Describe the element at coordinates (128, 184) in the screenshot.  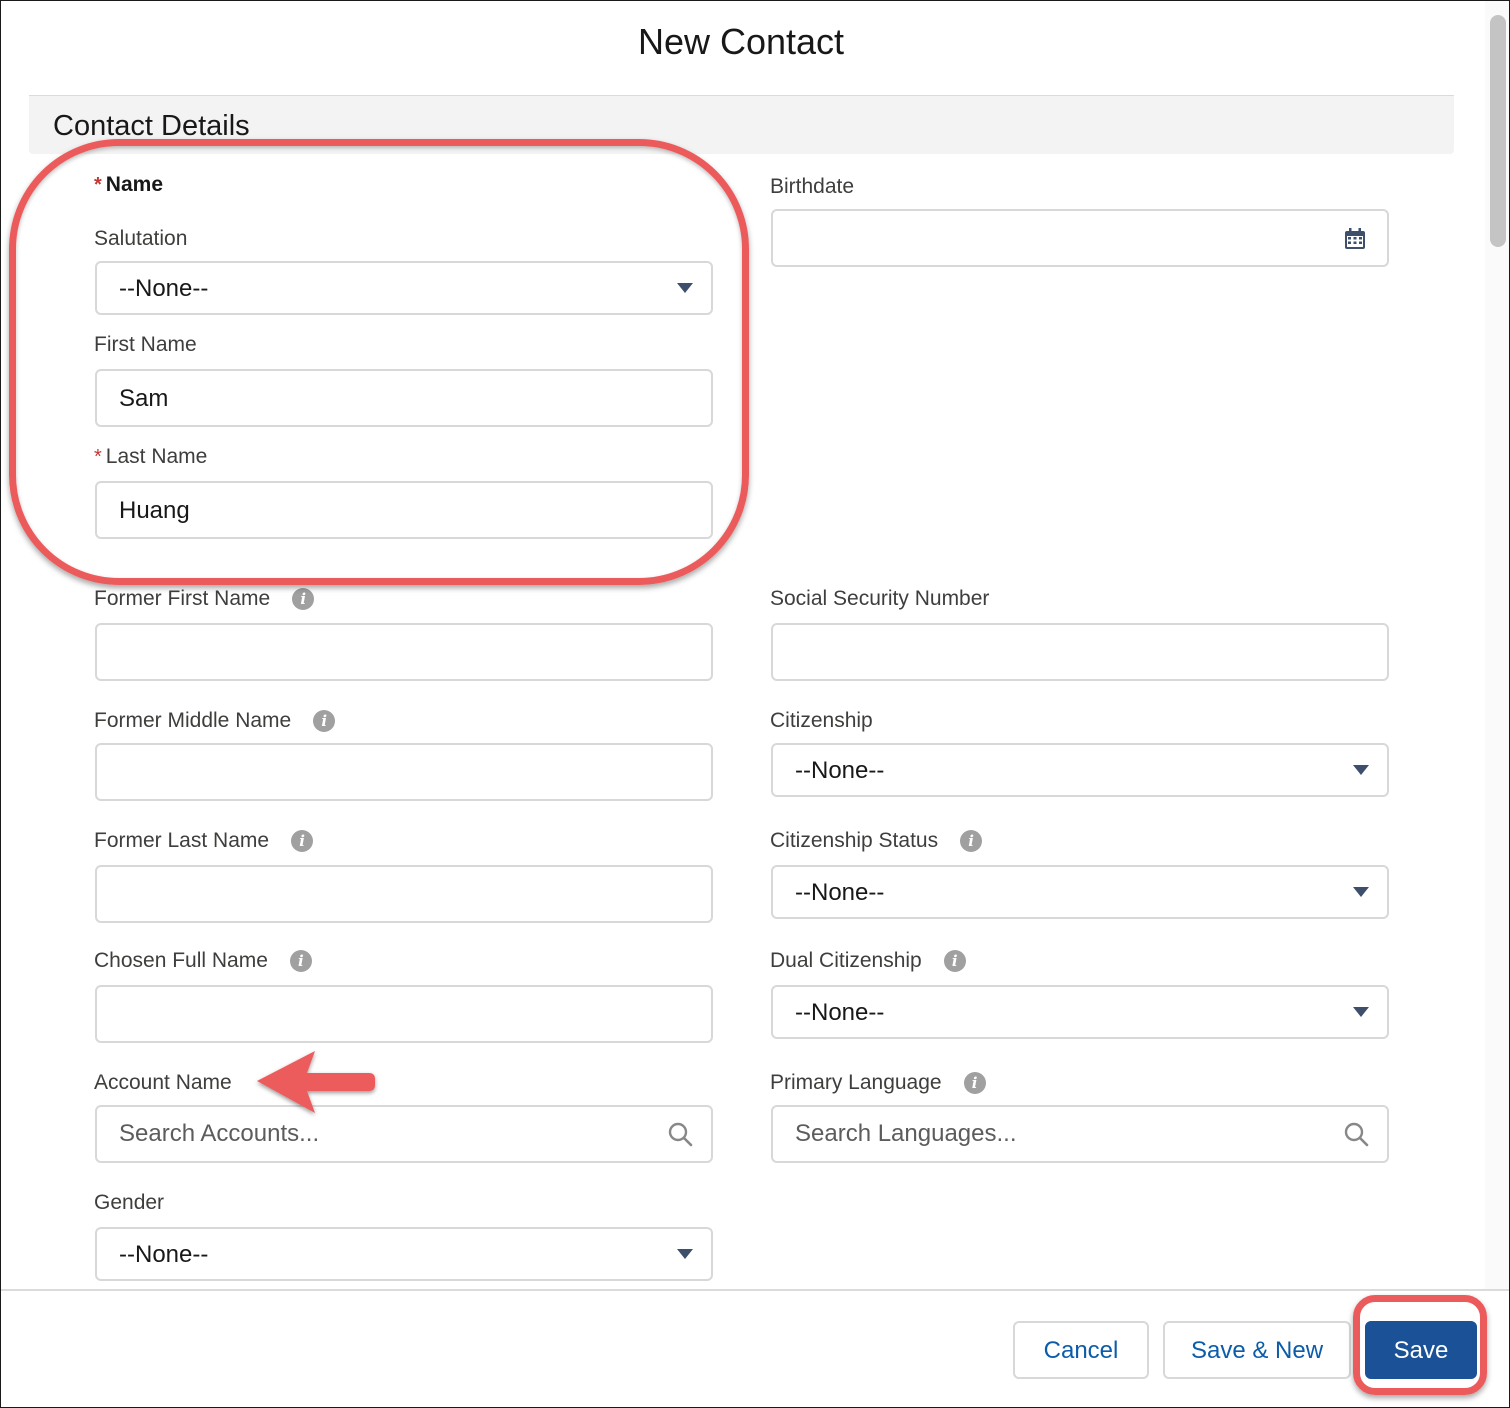
I see `name-group-label: * Name` at that location.